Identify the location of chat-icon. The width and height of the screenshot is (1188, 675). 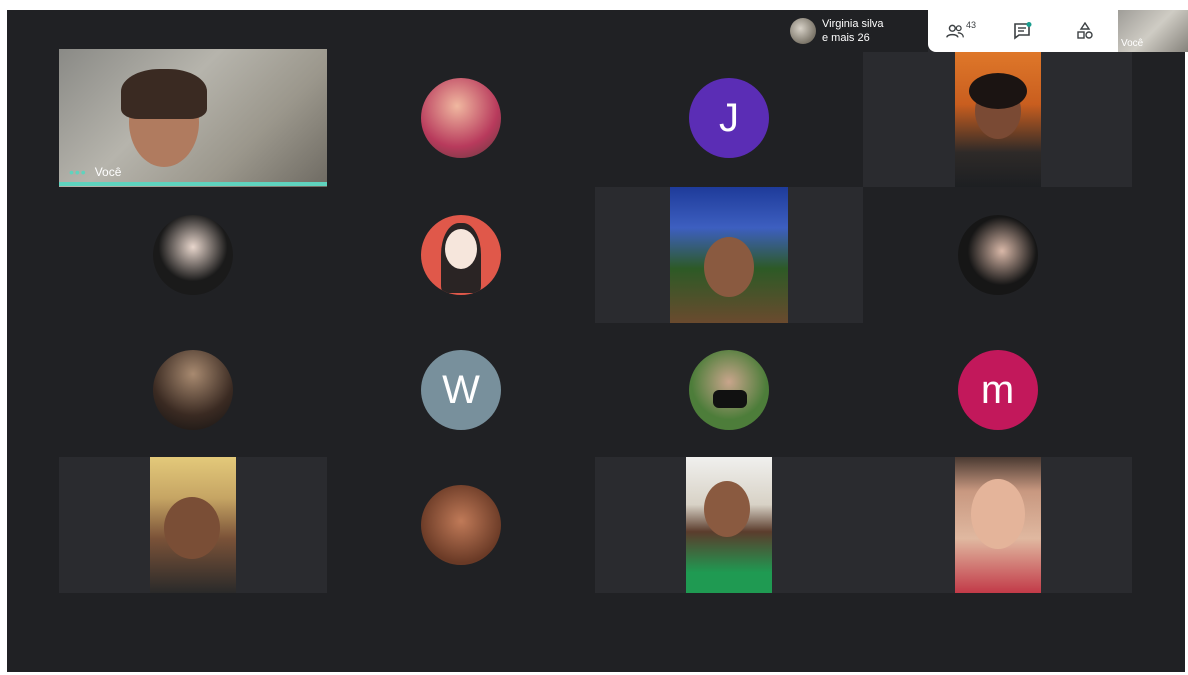
(1023, 31).